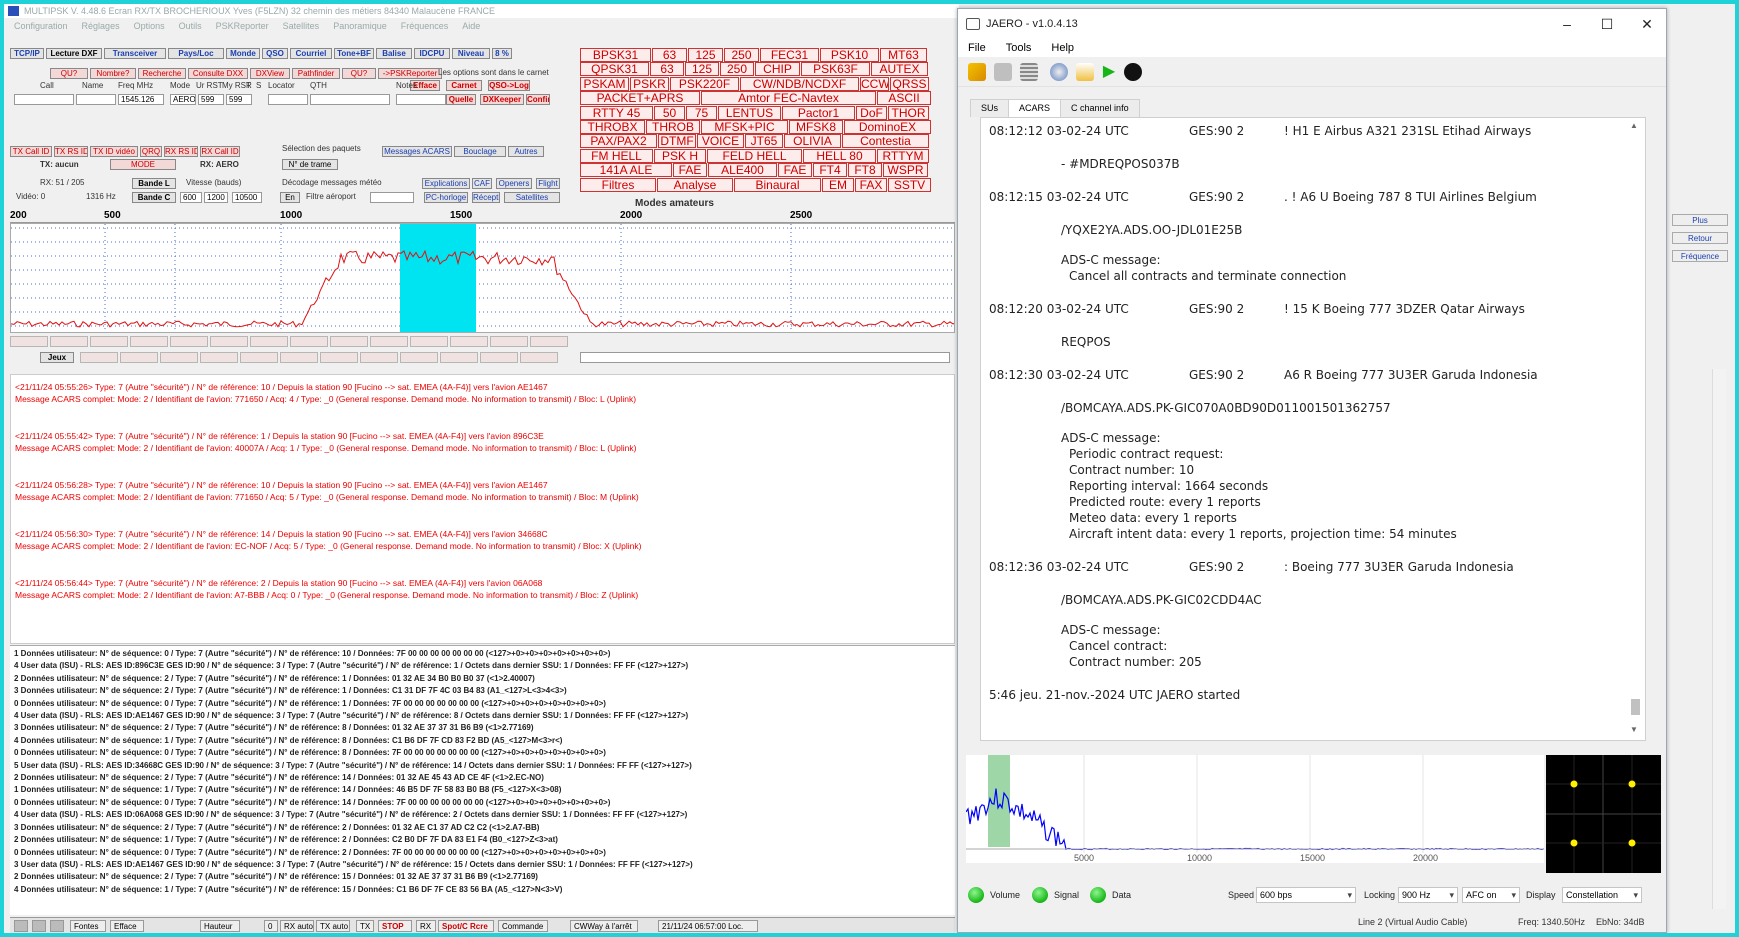  Describe the element at coordinates (446, 197) in the screenshot. I see `misc-button-4: PC-horloge` at that location.